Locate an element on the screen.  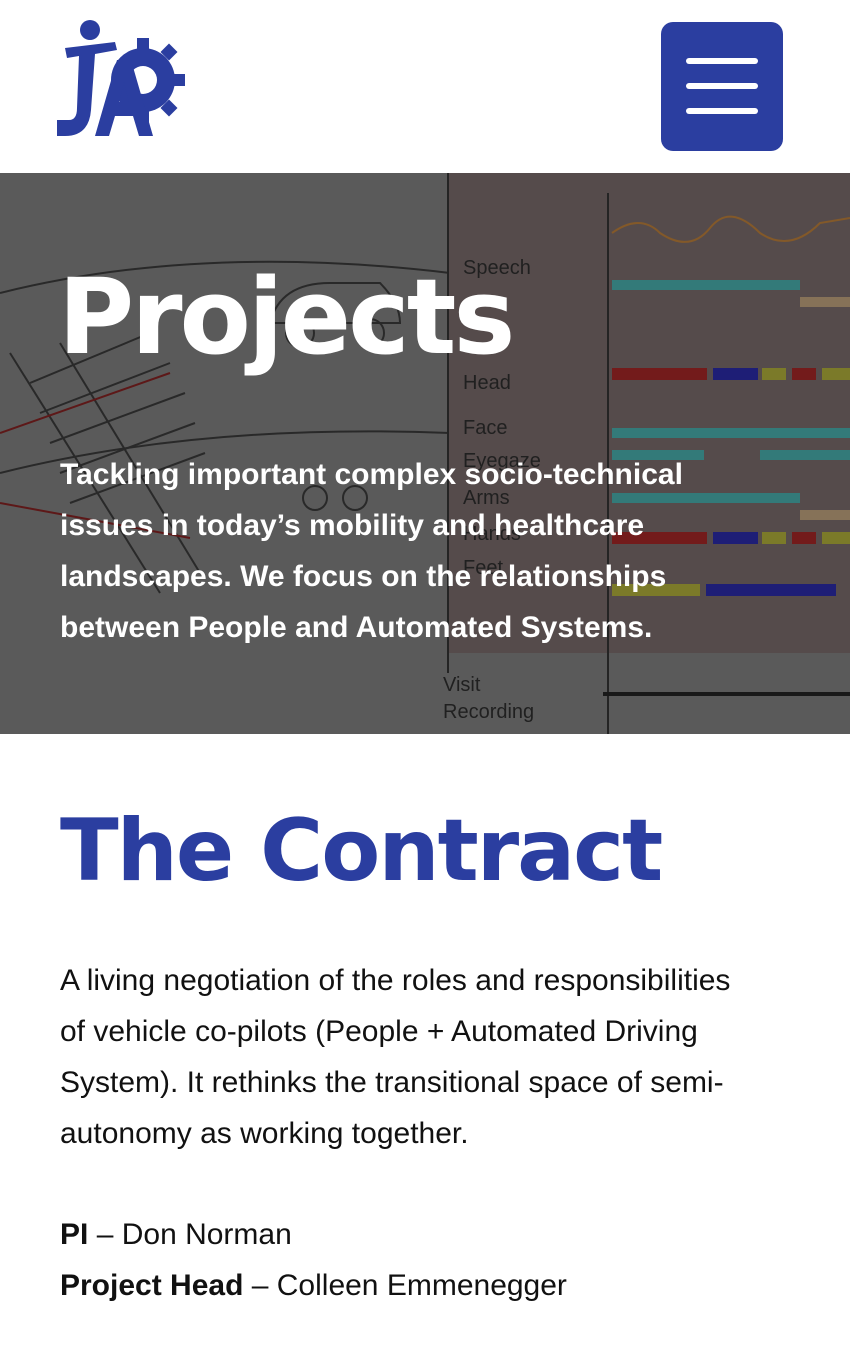
pi-line: PI – Don Norman is located at coordinates (425, 1234).